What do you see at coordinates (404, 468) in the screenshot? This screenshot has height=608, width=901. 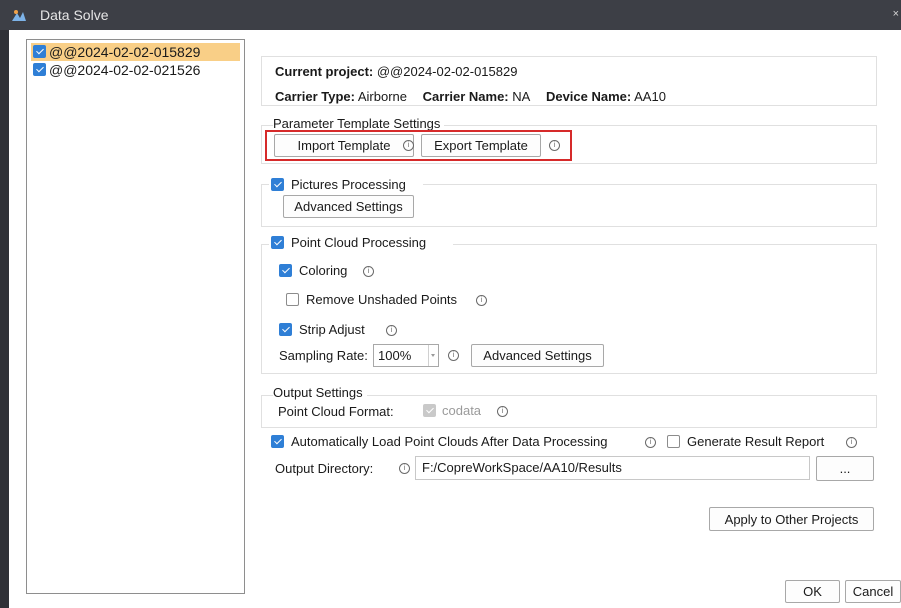 I see `output-directory-info-icon: i` at bounding box center [404, 468].